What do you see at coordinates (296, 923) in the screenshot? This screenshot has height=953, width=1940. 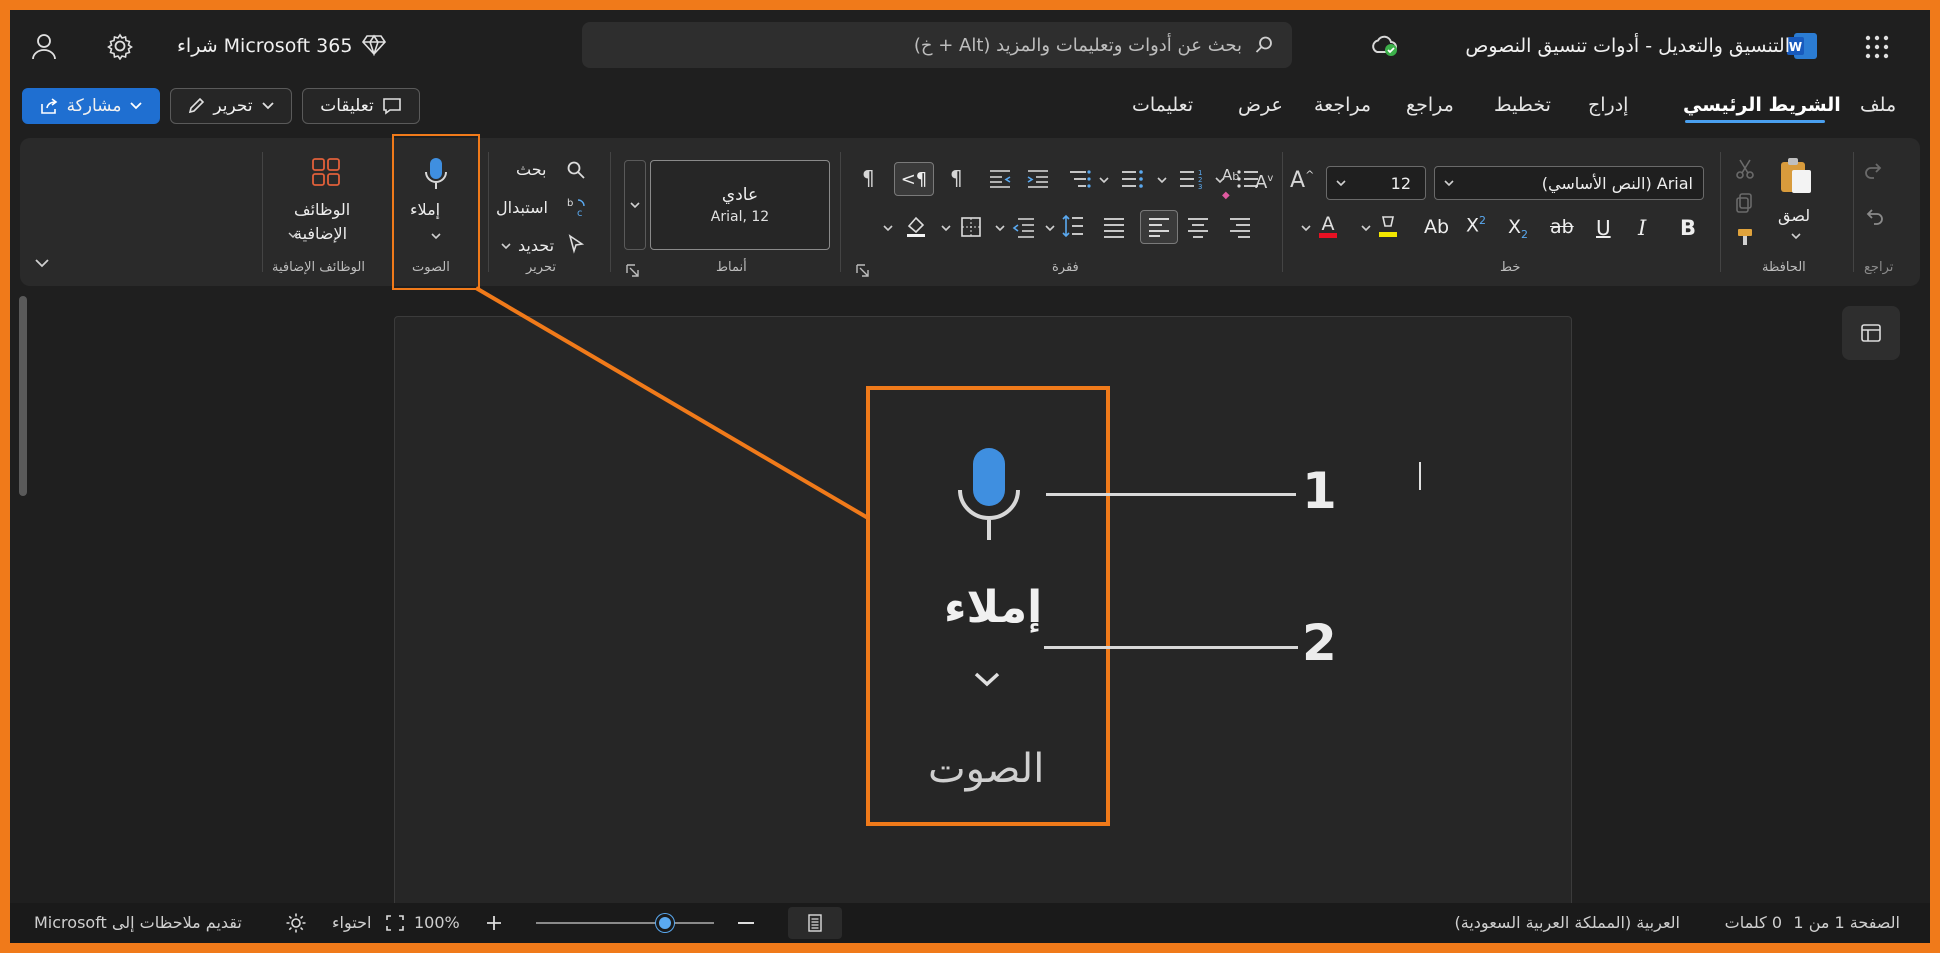 I see `brightness-sun-icon` at bounding box center [296, 923].